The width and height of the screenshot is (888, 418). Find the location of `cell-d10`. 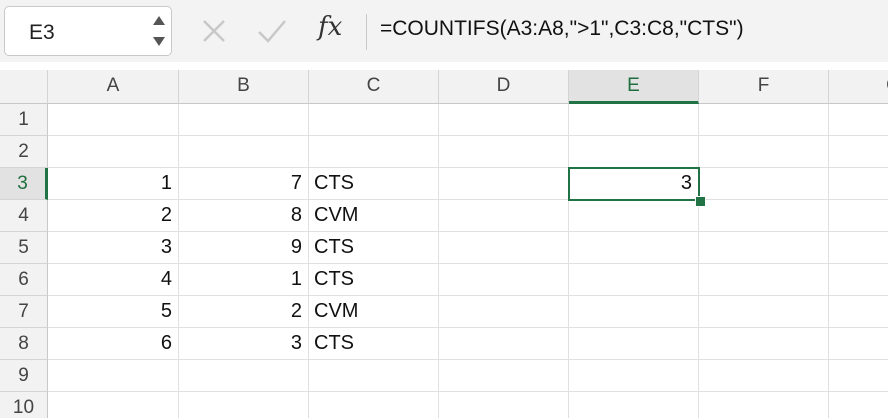

cell-d10 is located at coordinates (504, 405).